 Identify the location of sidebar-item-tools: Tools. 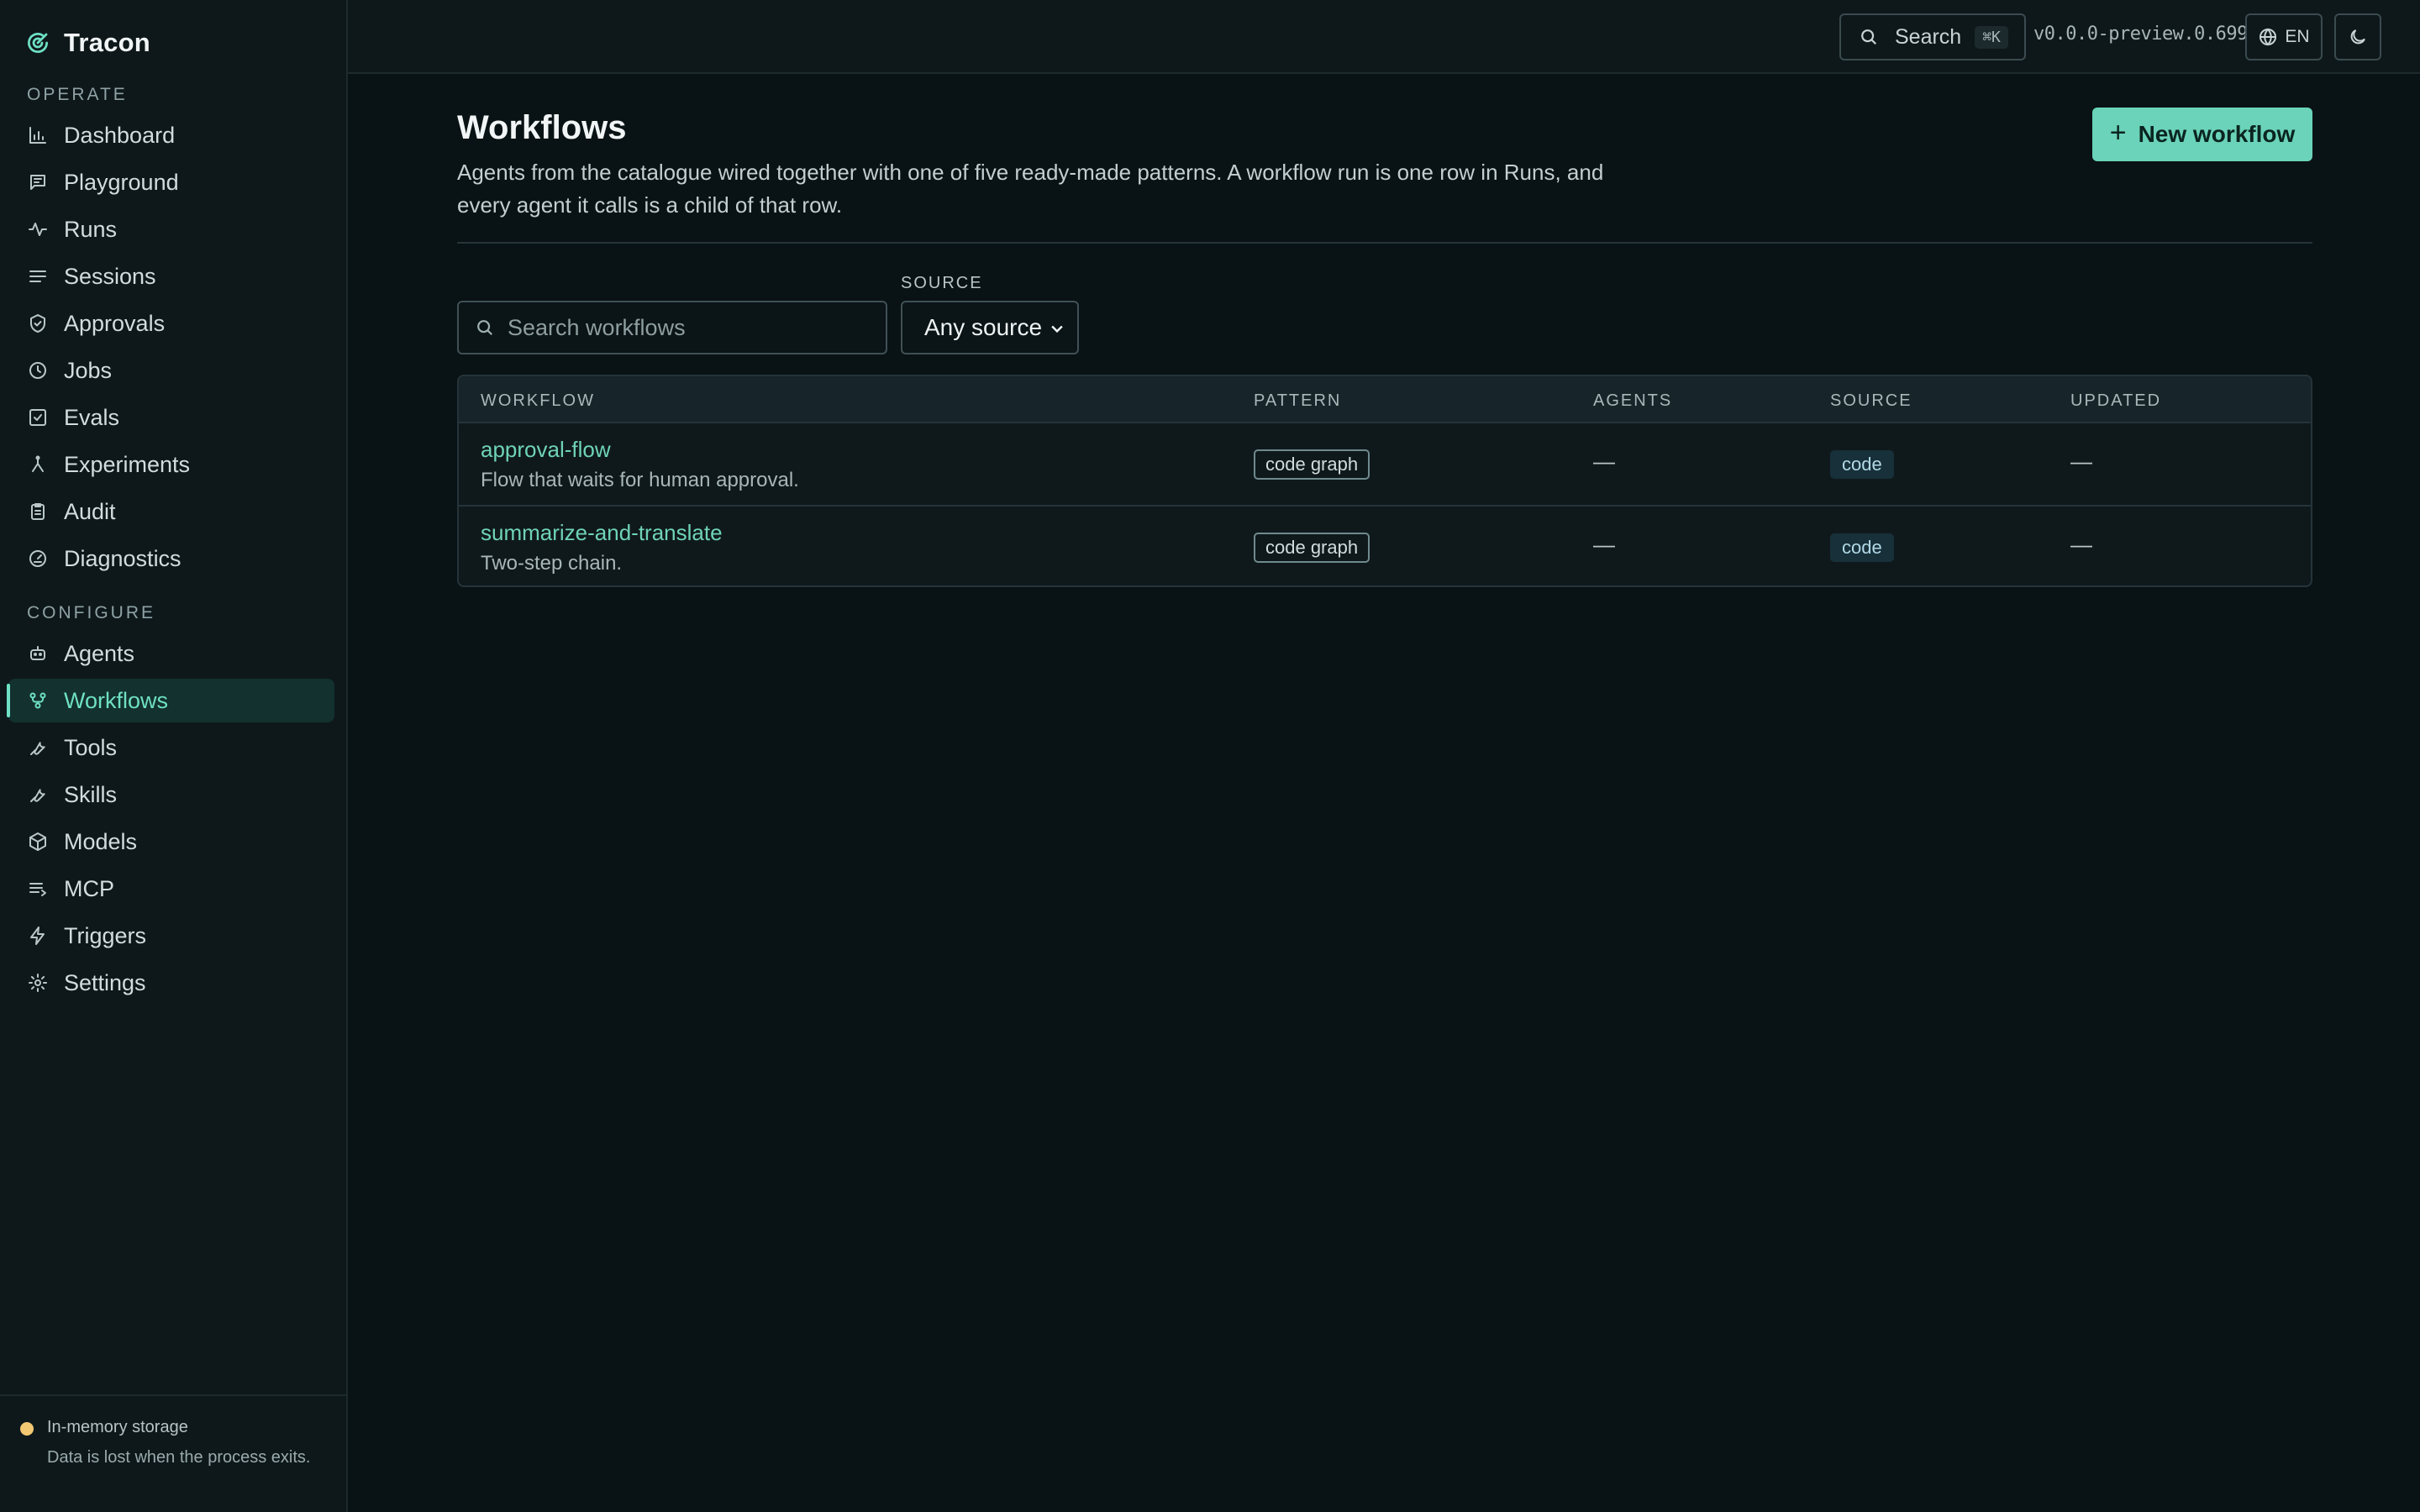
(171, 747).